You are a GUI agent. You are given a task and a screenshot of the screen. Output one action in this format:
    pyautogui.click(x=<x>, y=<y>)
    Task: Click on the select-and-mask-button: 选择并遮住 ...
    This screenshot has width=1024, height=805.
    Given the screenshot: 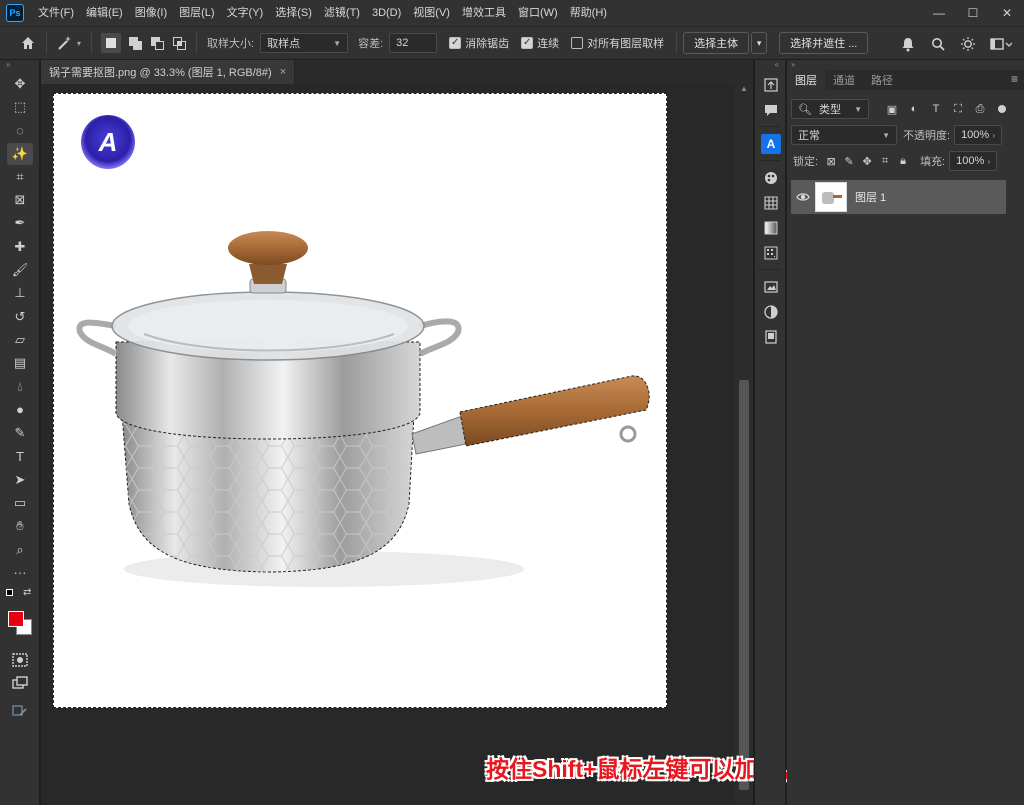 What is the action you would take?
    pyautogui.click(x=824, y=43)
    